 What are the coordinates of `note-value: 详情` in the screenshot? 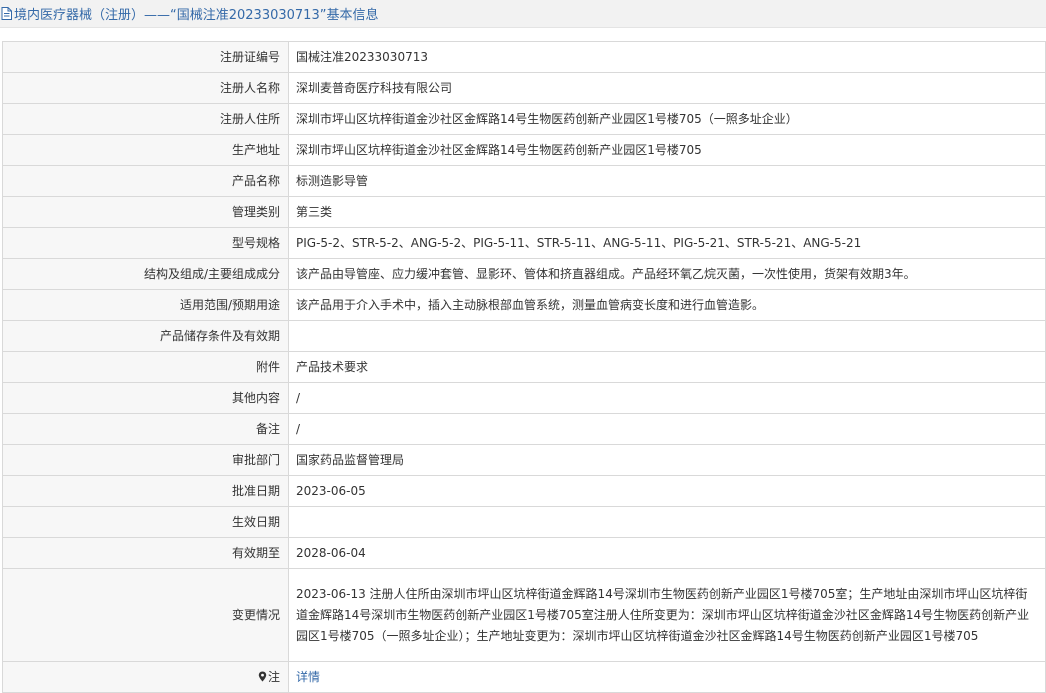 It's located at (667, 677).